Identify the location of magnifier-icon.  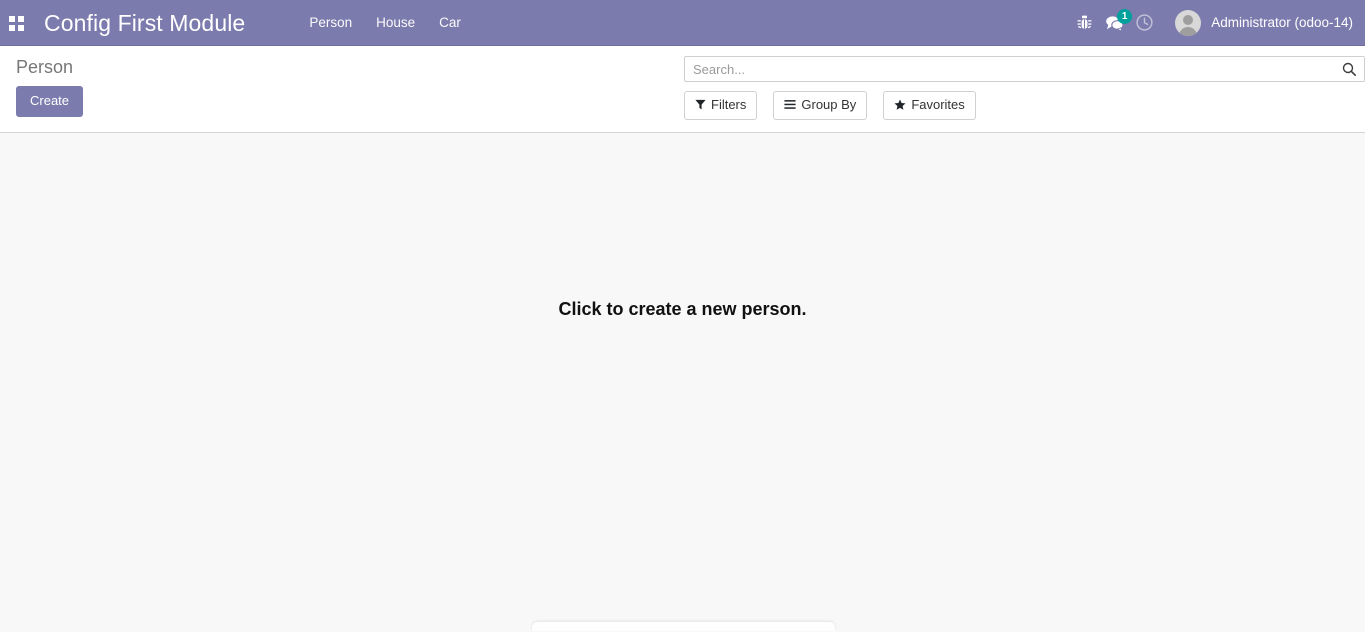
(1349, 69).